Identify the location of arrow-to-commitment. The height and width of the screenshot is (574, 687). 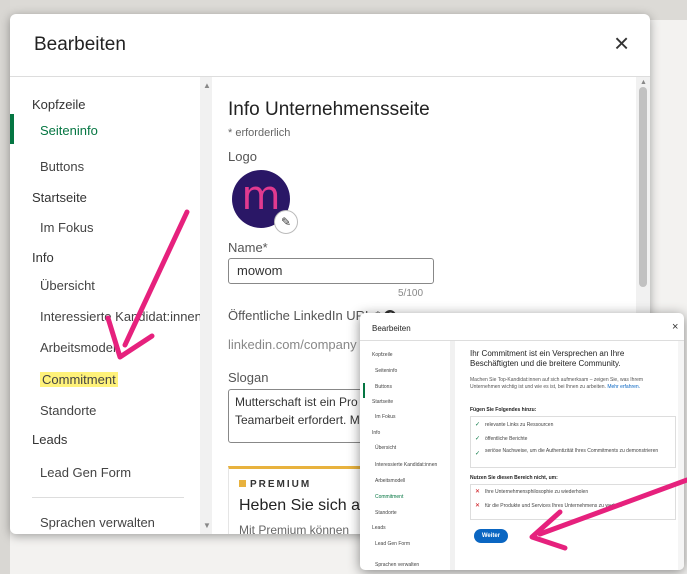
(147, 284).